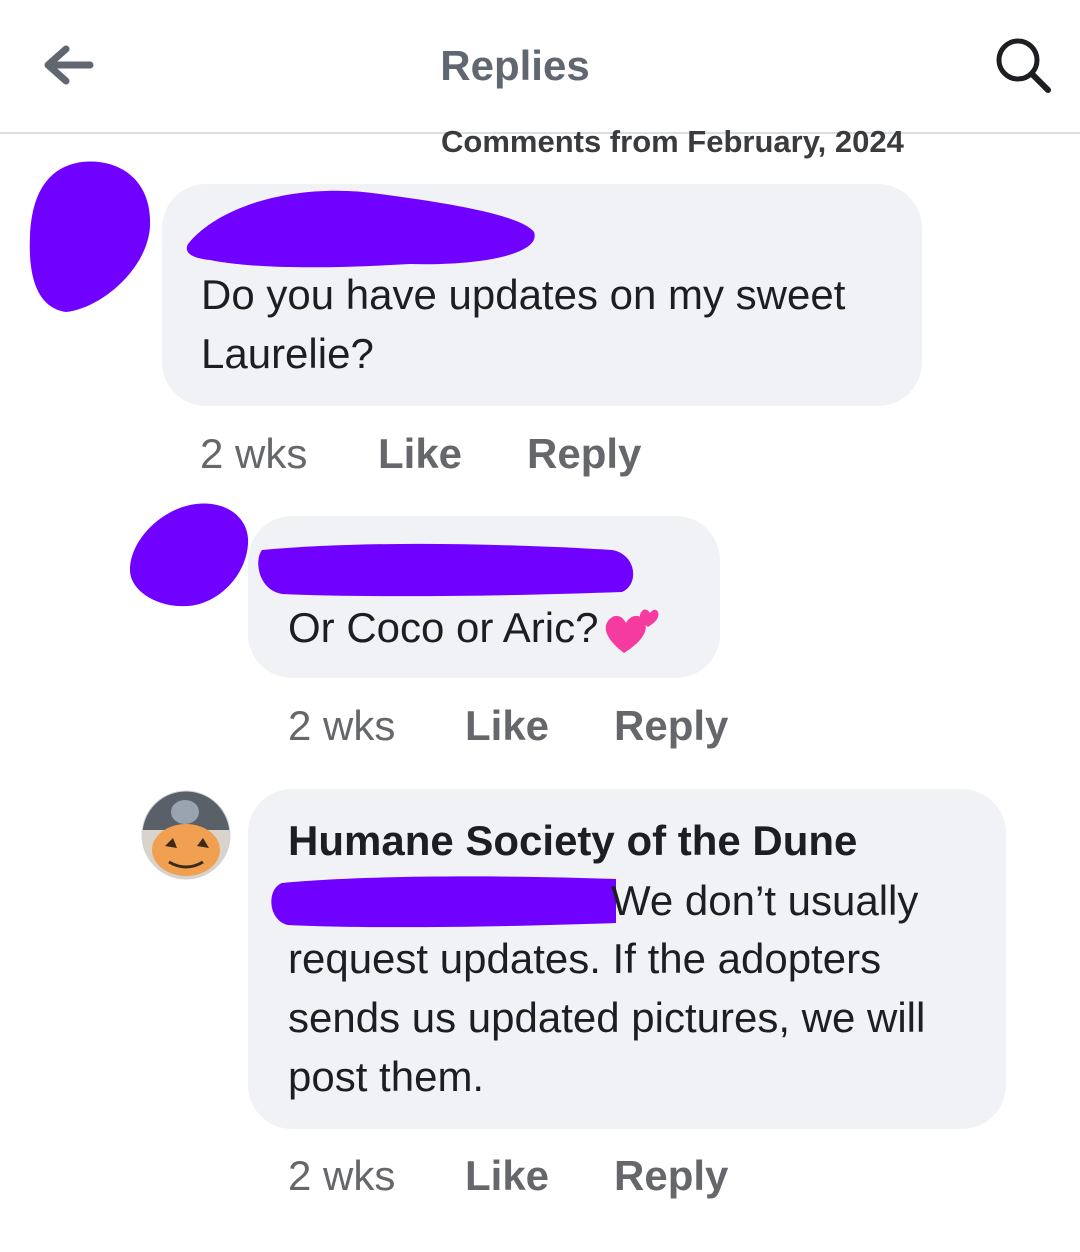 Image resolution: width=1080 pixels, height=1252 pixels. What do you see at coordinates (672, 141) in the screenshot?
I see `comments-date-label: Comments from February, 2024` at bounding box center [672, 141].